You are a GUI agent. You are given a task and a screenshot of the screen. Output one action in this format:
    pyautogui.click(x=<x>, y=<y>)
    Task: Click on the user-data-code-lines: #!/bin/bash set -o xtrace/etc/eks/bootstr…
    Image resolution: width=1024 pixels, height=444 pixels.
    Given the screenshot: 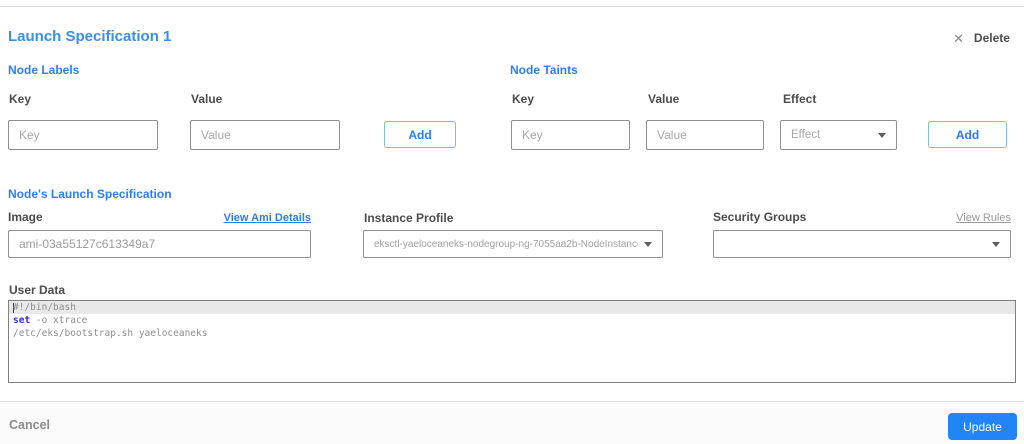 What is the action you would take?
    pyautogui.click(x=512, y=320)
    